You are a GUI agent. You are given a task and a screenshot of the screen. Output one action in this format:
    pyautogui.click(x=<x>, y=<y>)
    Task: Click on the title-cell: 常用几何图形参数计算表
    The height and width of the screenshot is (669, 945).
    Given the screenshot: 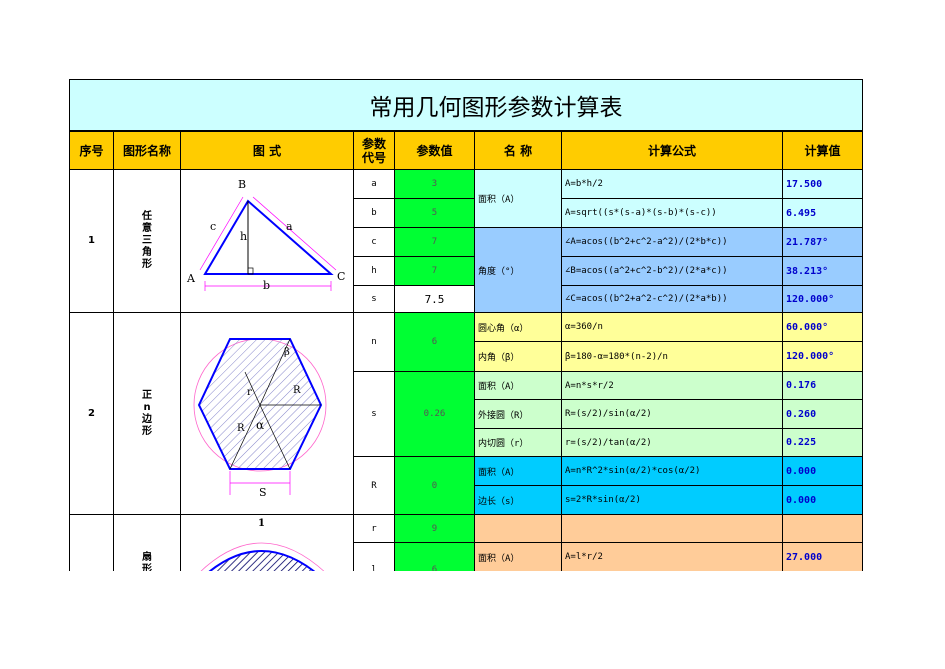 What is the action you would take?
    pyautogui.click(x=466, y=105)
    